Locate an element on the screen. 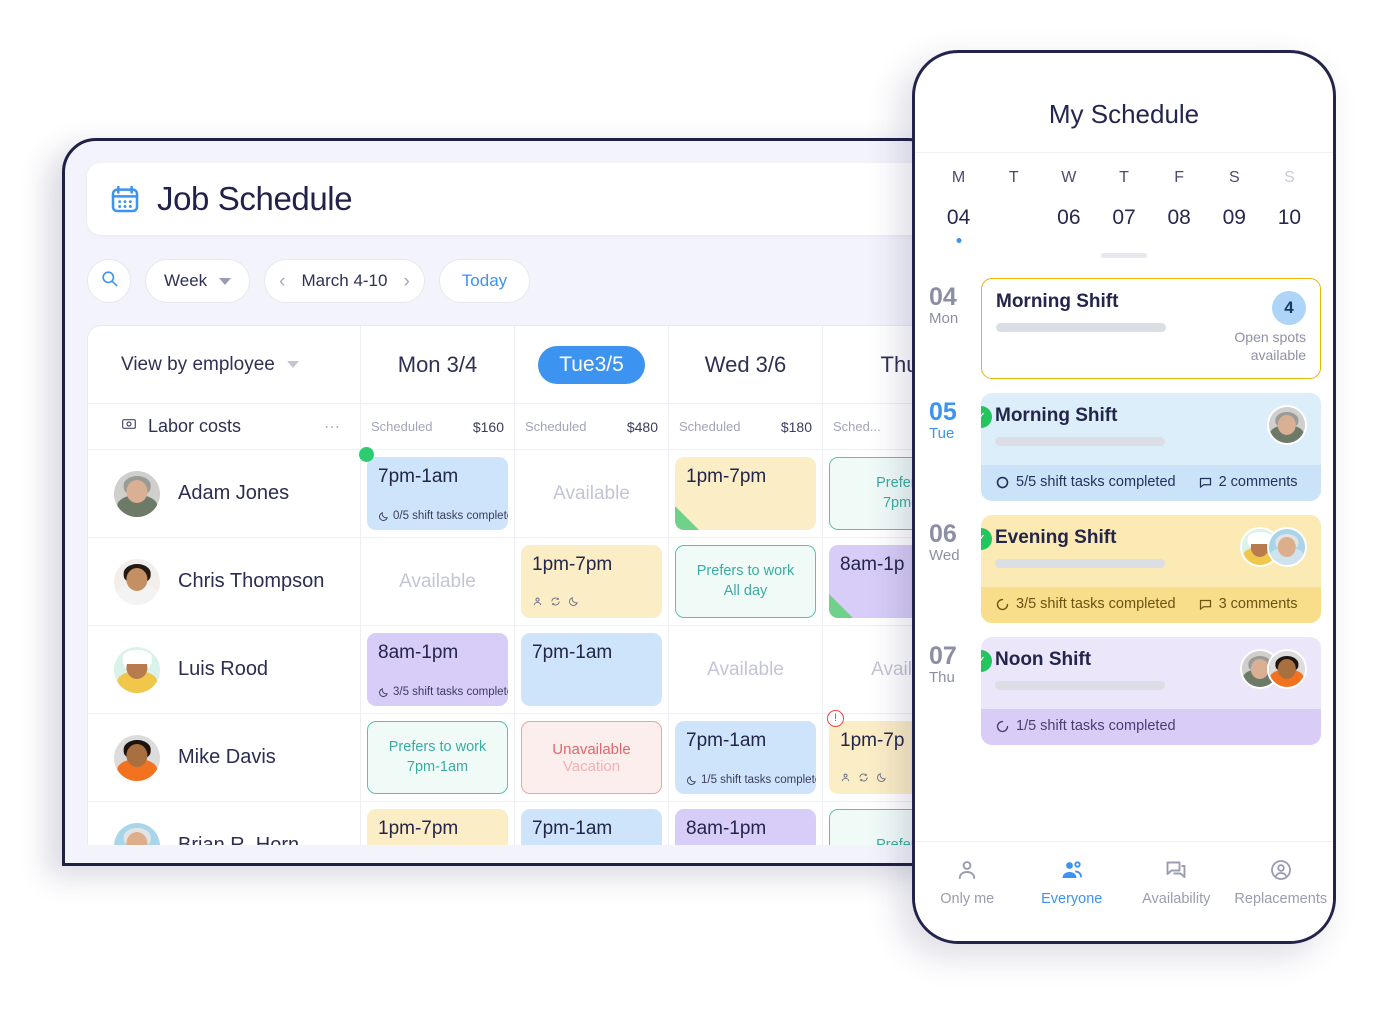 The image size is (1400, 1023). employee-cell: Mike Davis is located at coordinates (224, 758).